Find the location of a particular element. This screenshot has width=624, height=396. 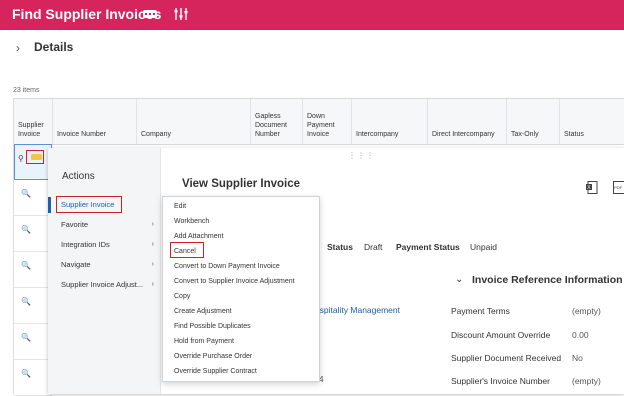

menu-item-copy: Copy is located at coordinates (241, 296).